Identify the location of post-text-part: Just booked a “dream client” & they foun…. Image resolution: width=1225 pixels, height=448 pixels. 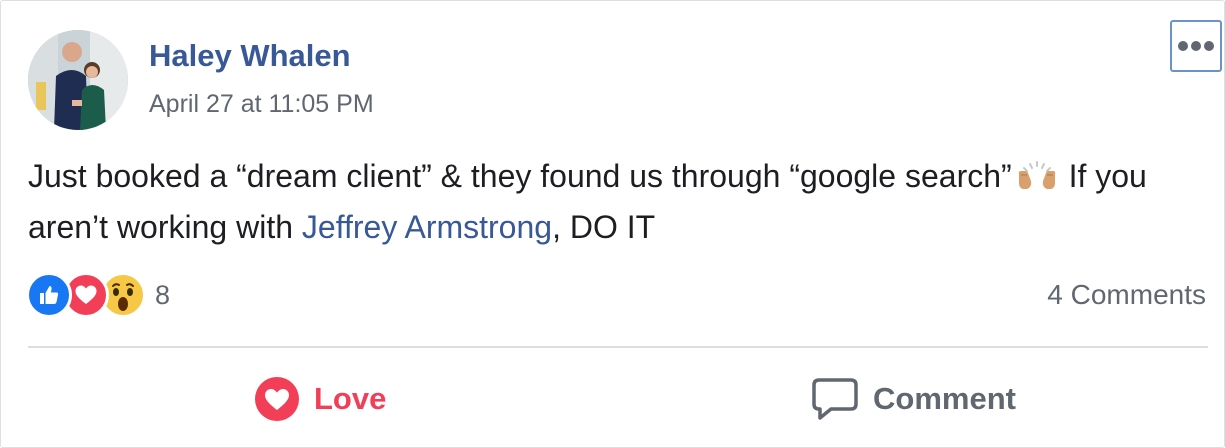
(520, 176).